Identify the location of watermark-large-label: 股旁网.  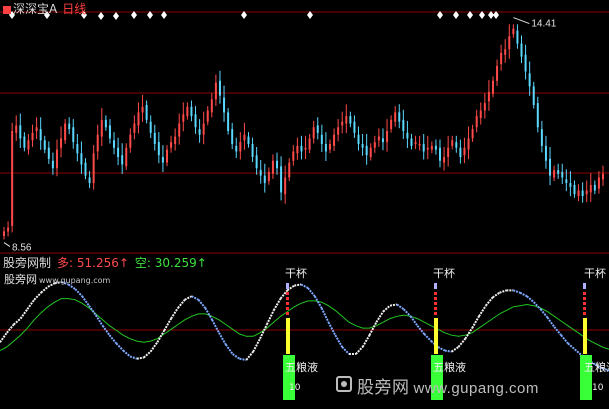
(383, 388).